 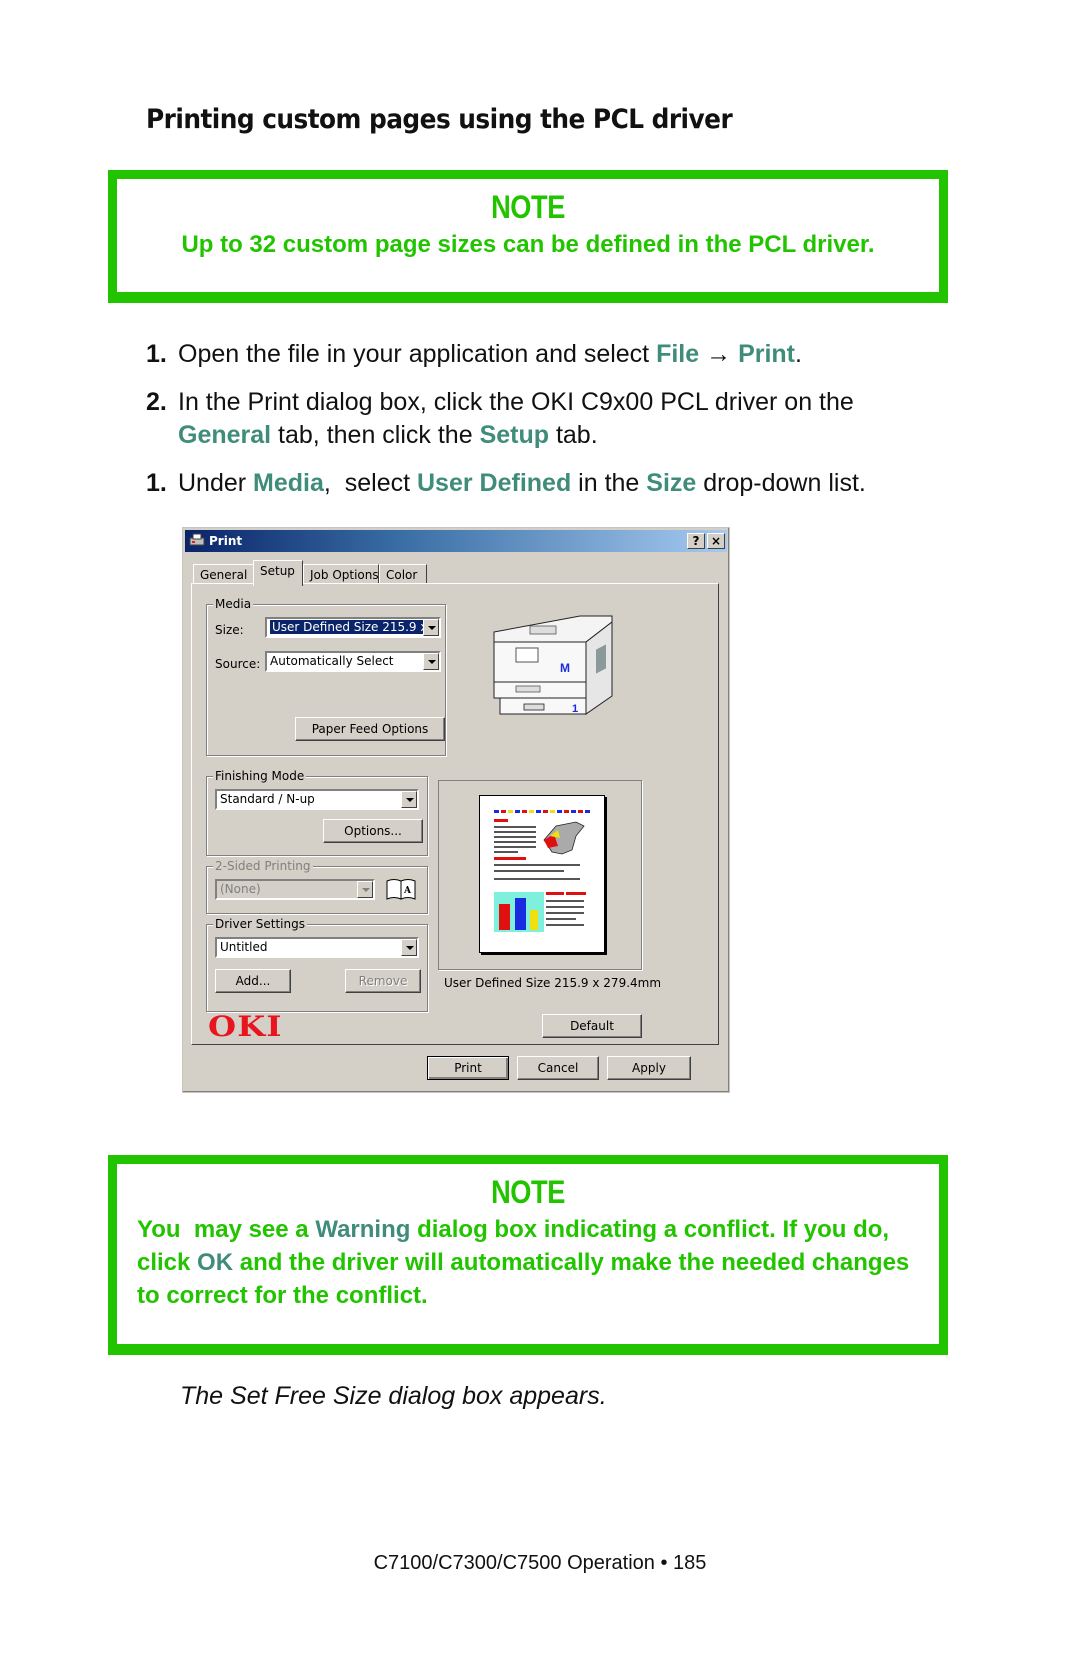 I want to click on remove-button: Remove, so click(x=383, y=981).